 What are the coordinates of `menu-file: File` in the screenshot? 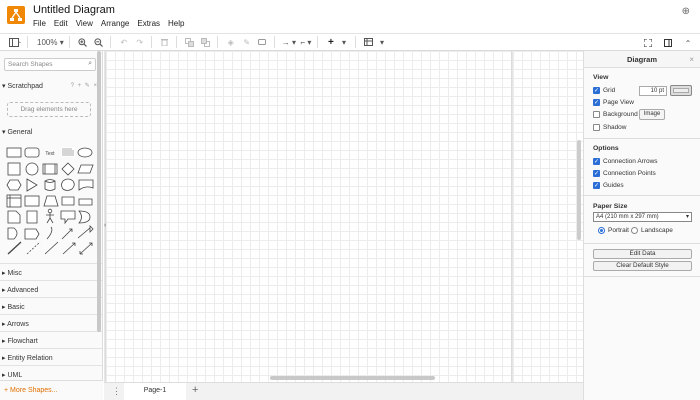 It's located at (39, 23).